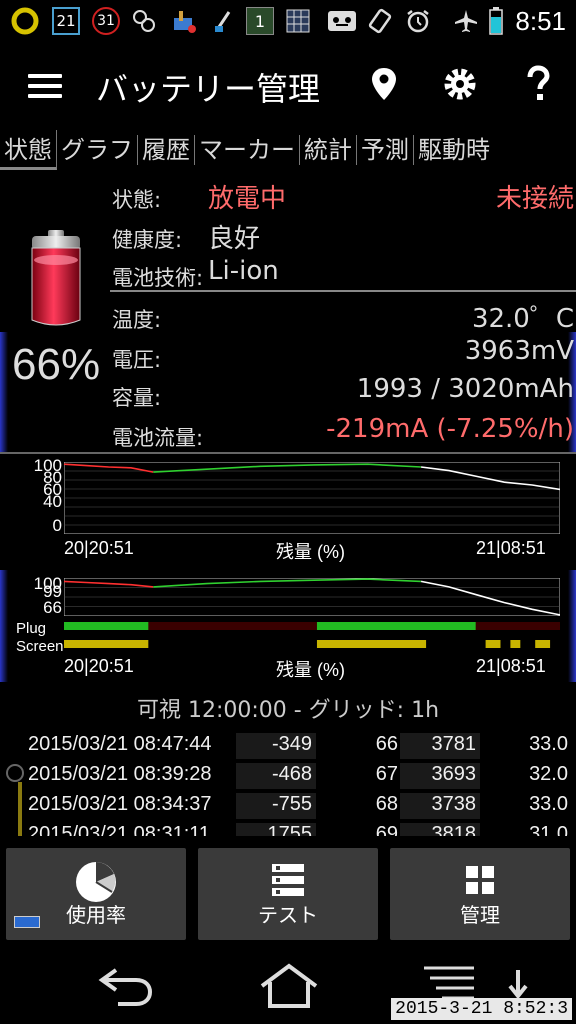 This screenshot has width=576, height=1024. I want to click on screen-row-label: Screen, so click(40, 646).